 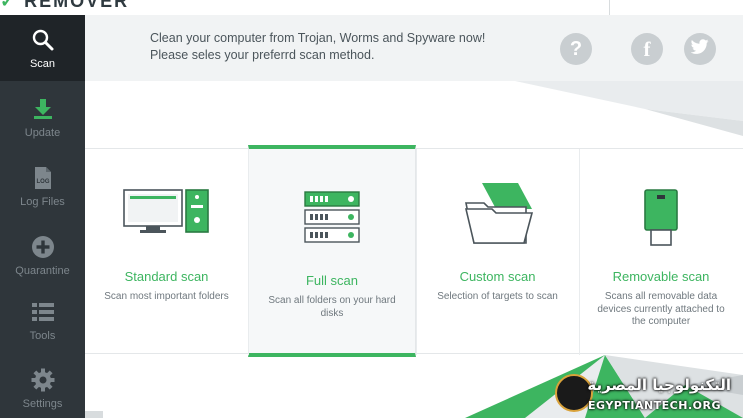 What do you see at coordinates (497, 252) in the screenshot?
I see `scan-option-custom: Custom scan Selection of targets to scan` at bounding box center [497, 252].